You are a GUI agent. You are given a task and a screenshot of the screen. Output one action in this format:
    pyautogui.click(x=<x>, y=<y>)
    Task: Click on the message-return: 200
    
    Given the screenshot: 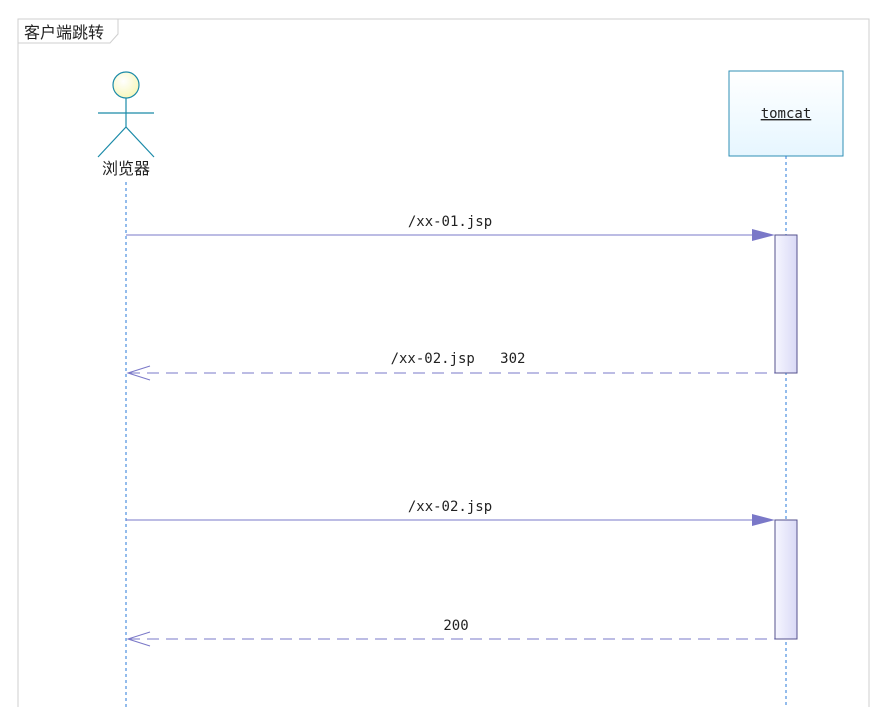 What is the action you would take?
    pyautogui.click(x=450, y=632)
    